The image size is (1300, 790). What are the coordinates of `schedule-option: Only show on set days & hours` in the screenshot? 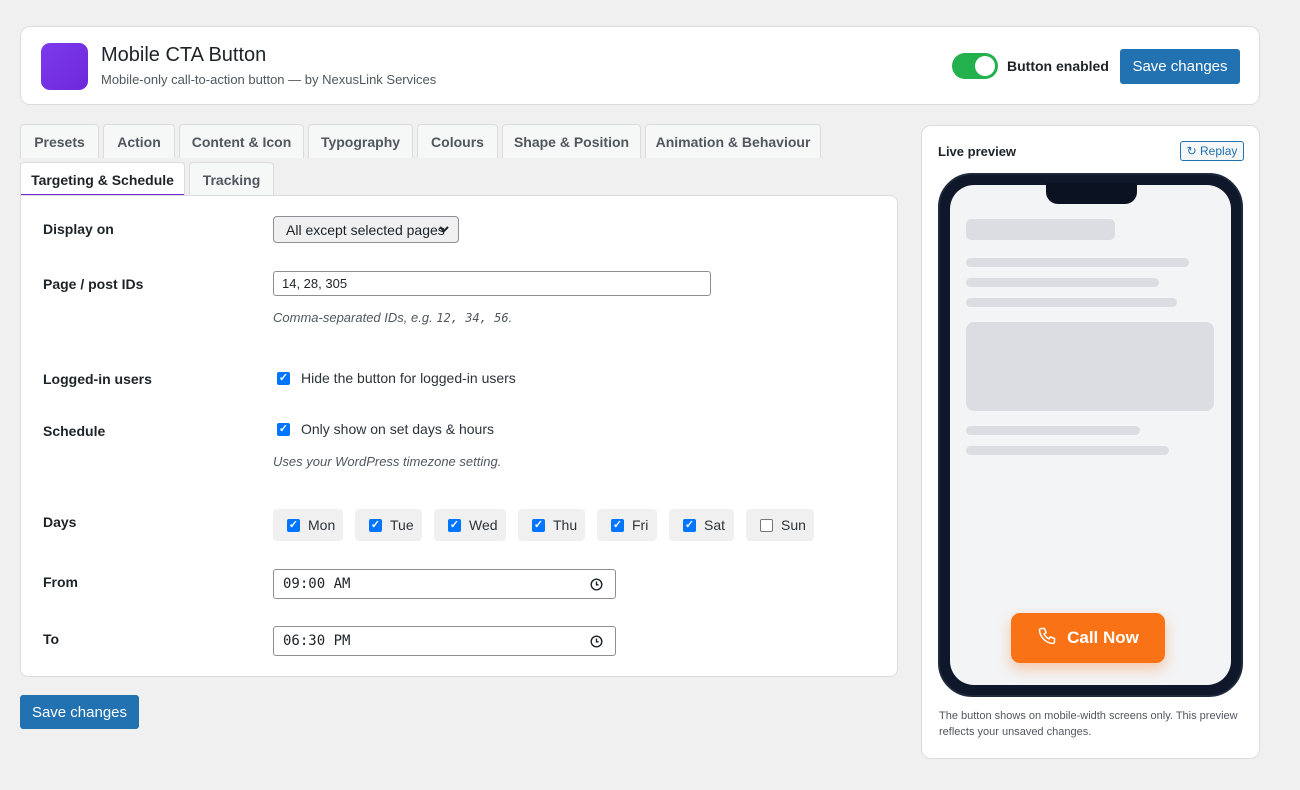 It's located at (385, 429).